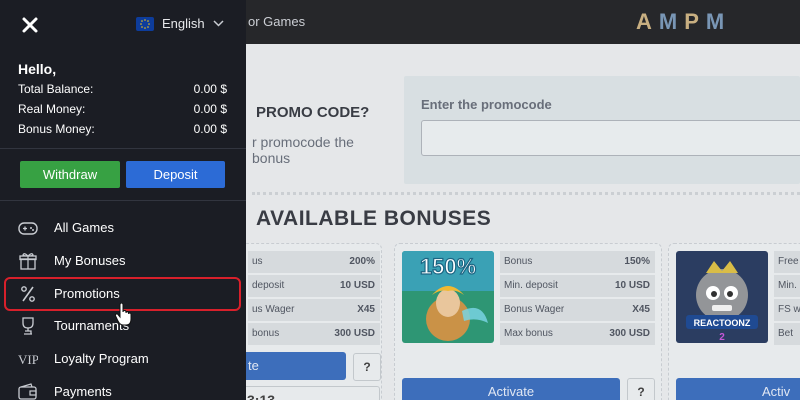 This screenshot has height=400, width=800. What do you see at coordinates (123, 388) in the screenshot?
I see `menu-item-payments: Payments` at bounding box center [123, 388].